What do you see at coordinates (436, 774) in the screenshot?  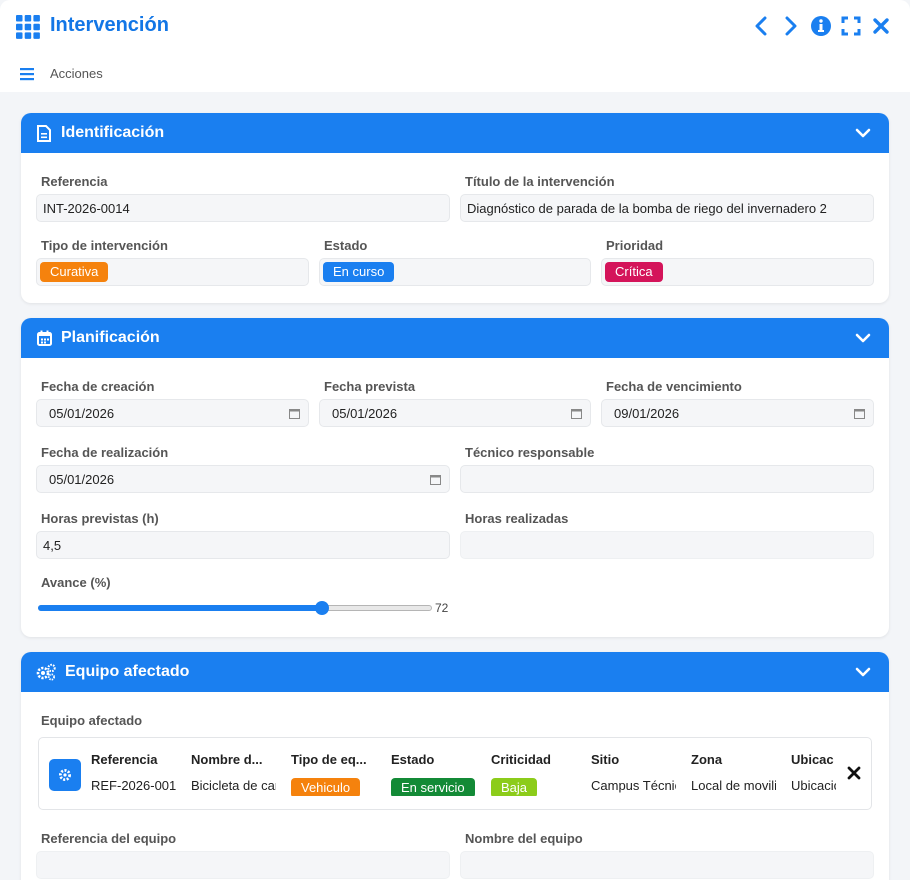 I see `col-estado: Estado En servicio` at bounding box center [436, 774].